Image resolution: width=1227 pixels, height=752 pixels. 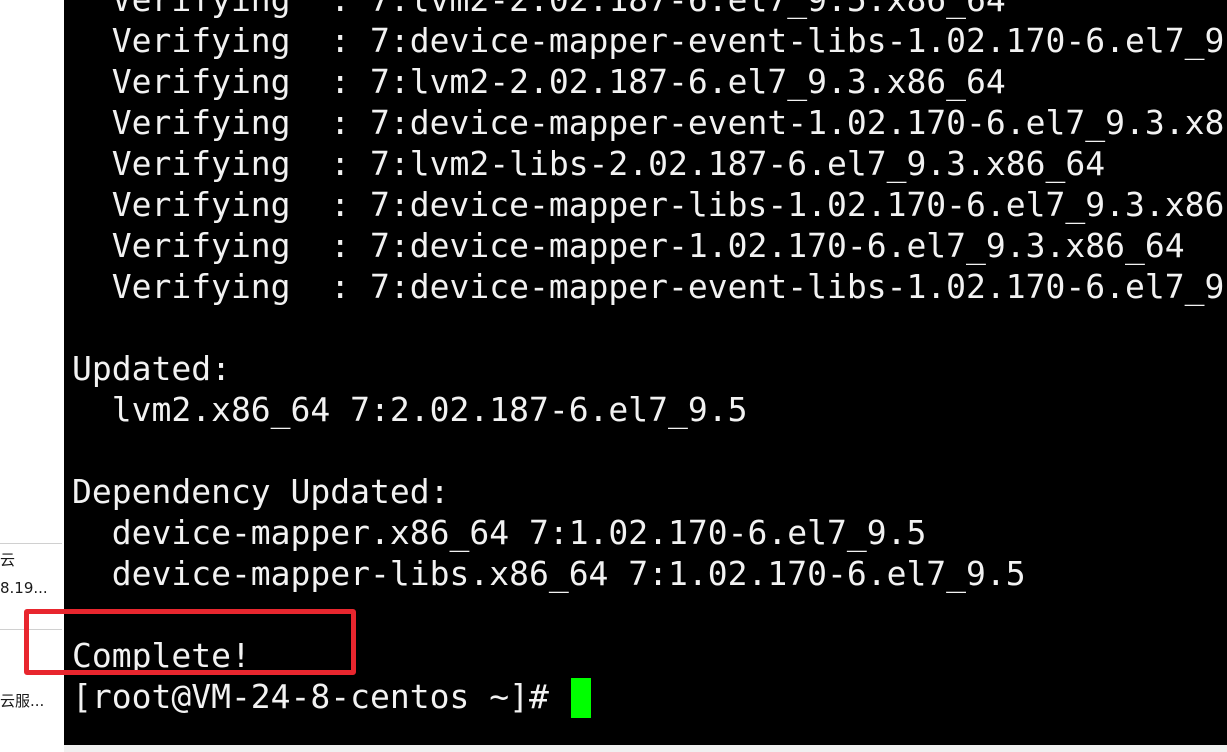 I want to click on shell-prompt: [root@VM-24-8-centos ~]#, so click(x=320, y=696).